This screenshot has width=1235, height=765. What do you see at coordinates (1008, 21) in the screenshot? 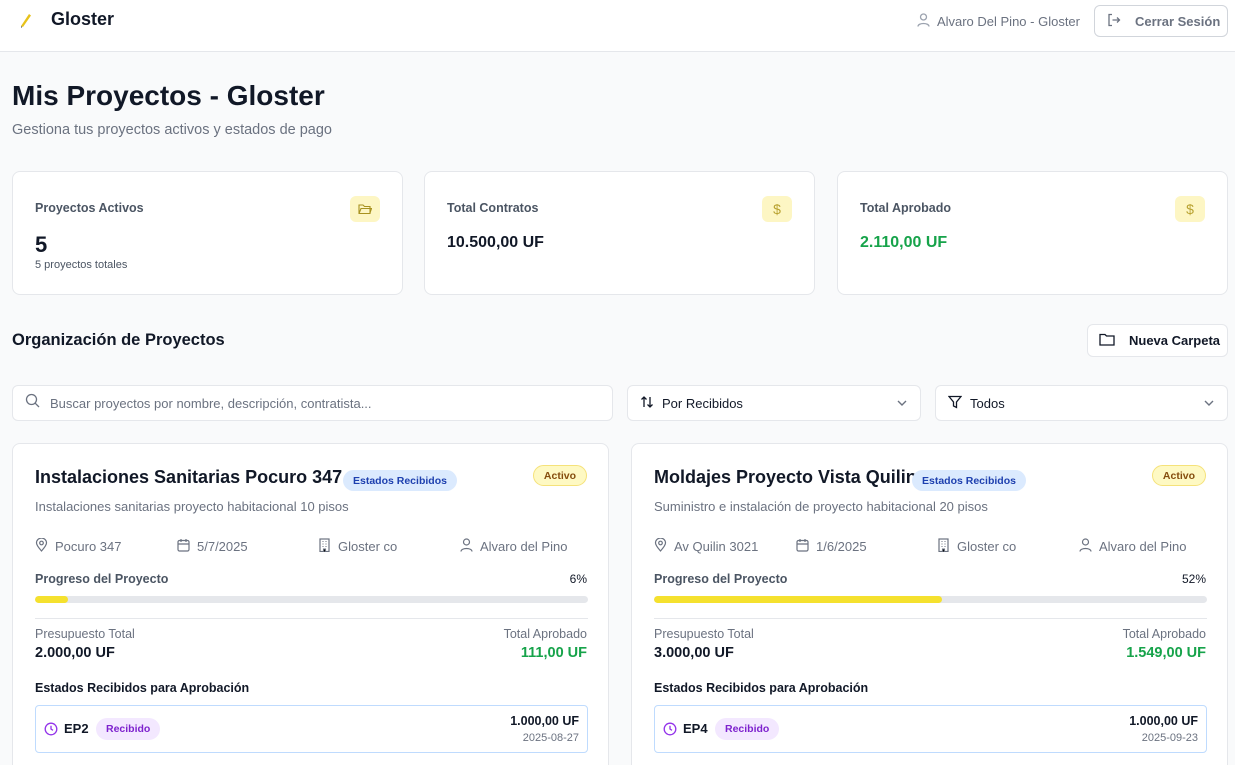
I see `user-name: Alvaro Del Pino - Gloster` at bounding box center [1008, 21].